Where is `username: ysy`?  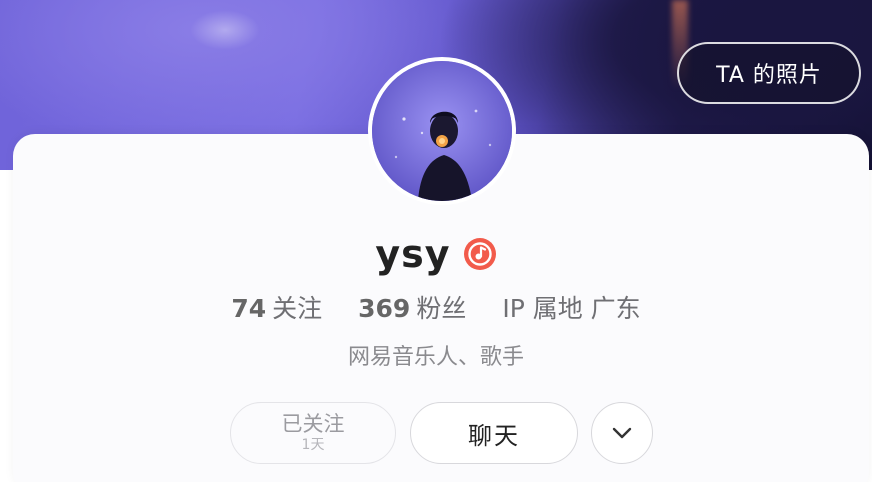 username: ysy is located at coordinates (413, 254).